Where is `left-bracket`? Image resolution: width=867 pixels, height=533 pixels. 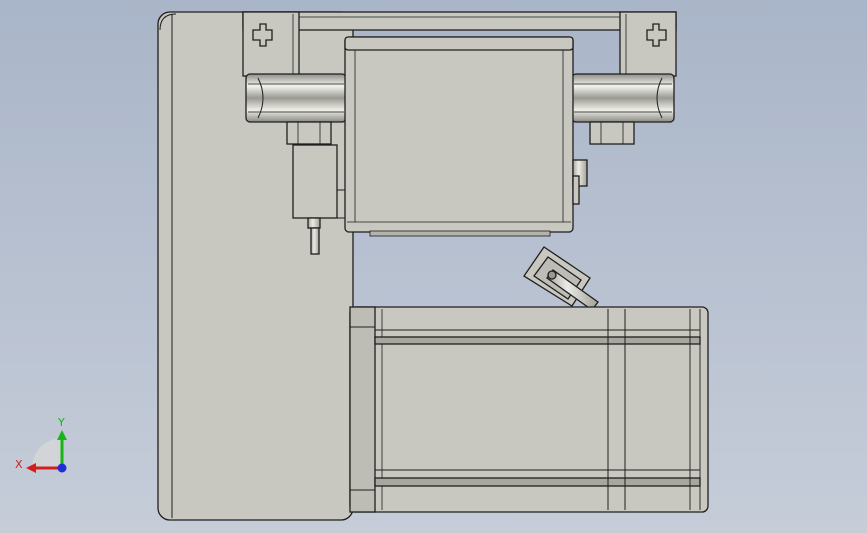
left-bracket is located at coordinates (271, 44).